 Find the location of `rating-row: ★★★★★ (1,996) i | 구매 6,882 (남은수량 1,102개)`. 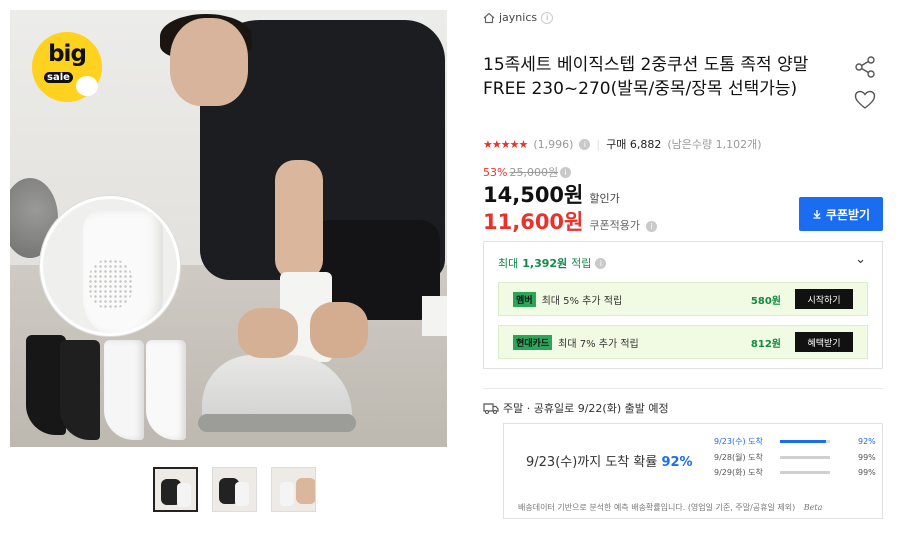

rating-row: ★★★★★ (1,996) i | 구매 6,882 (남은수량 1,102개) is located at coordinates (622, 144).